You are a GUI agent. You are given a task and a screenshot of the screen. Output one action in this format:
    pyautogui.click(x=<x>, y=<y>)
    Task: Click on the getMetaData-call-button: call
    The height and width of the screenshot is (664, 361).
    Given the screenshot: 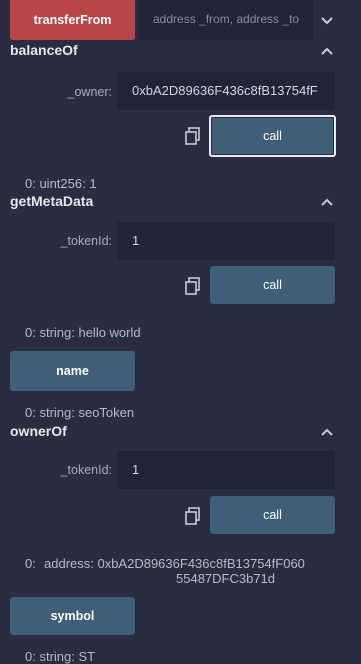 What is the action you would take?
    pyautogui.click(x=272, y=285)
    